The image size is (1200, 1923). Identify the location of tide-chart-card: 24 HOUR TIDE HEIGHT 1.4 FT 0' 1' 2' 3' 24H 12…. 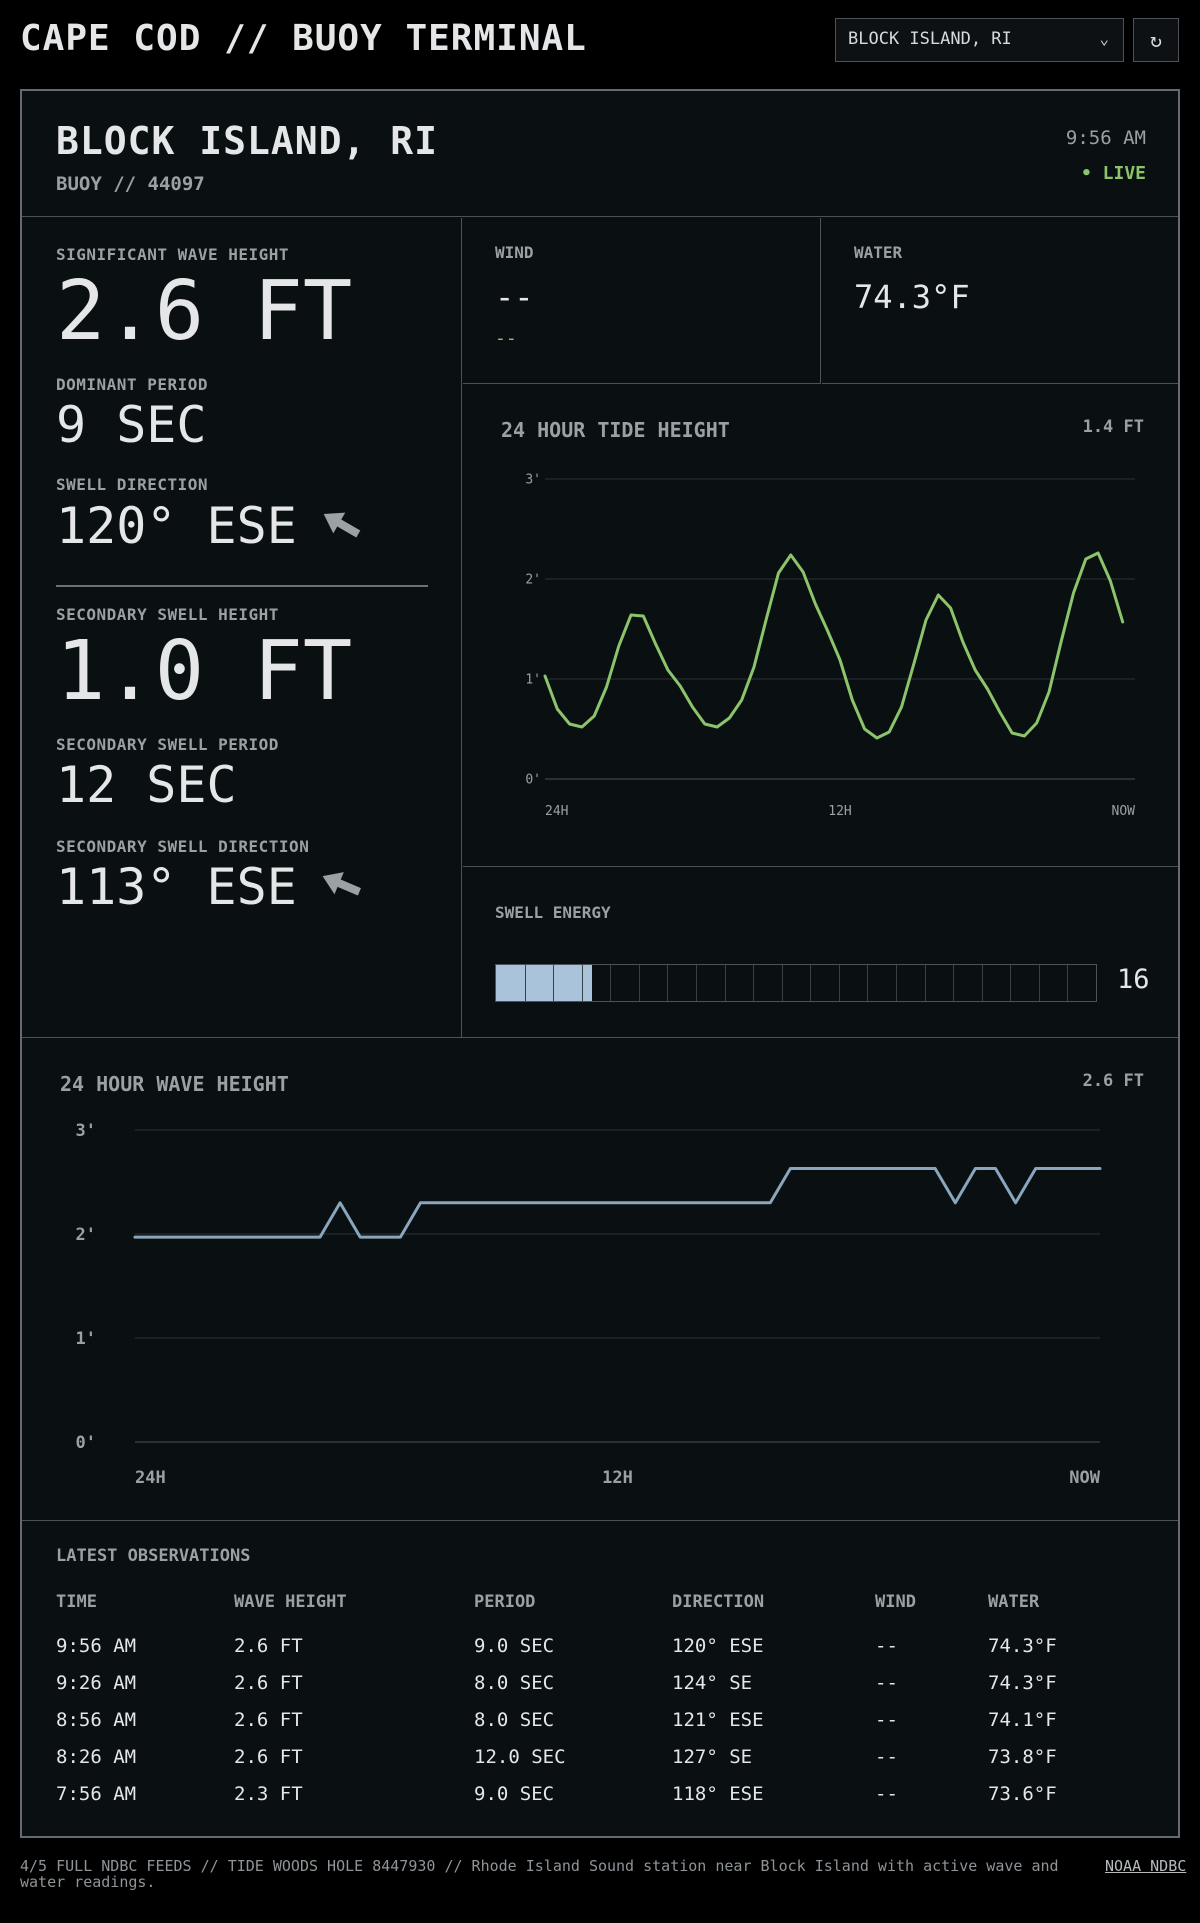
(820, 626).